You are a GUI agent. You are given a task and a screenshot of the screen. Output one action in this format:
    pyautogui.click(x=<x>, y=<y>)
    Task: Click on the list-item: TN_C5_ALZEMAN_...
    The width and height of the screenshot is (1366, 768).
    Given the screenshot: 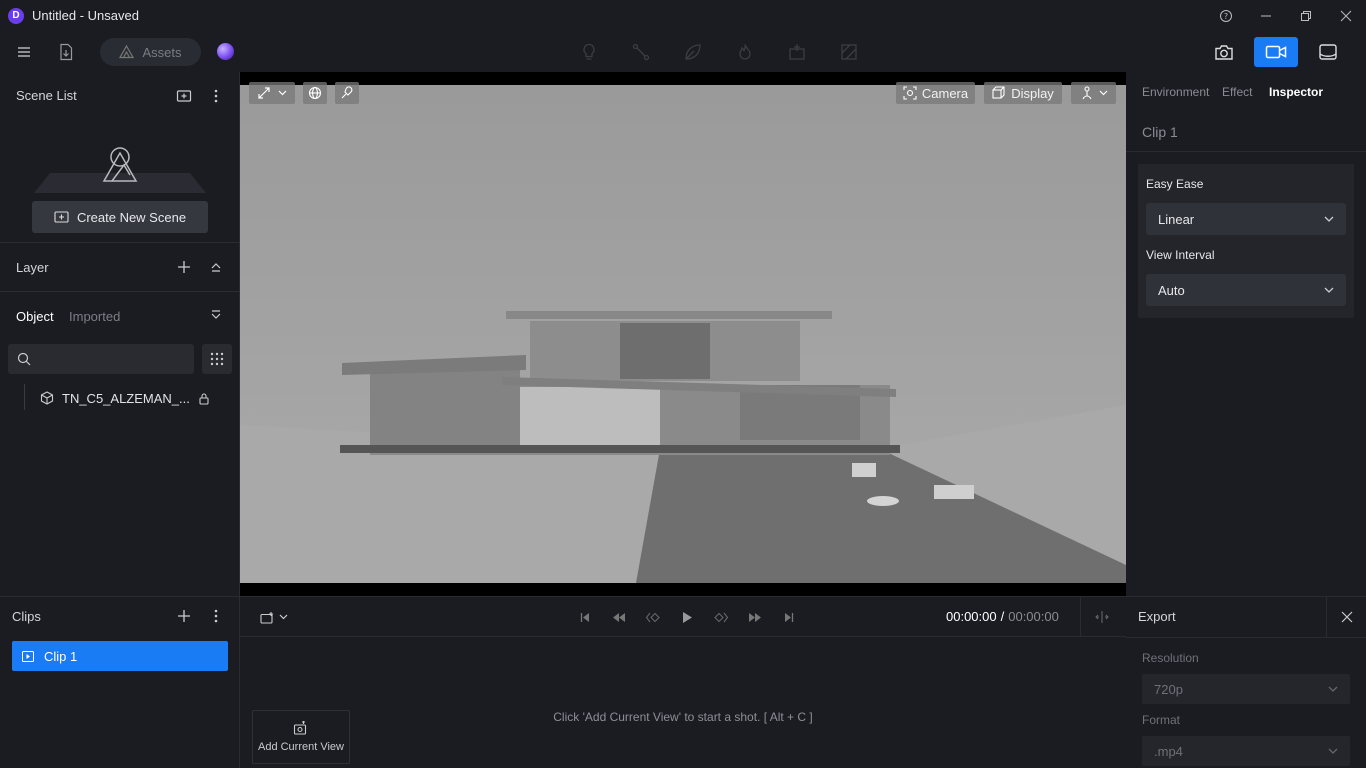 What is the action you would take?
    pyautogui.click(x=130, y=398)
    